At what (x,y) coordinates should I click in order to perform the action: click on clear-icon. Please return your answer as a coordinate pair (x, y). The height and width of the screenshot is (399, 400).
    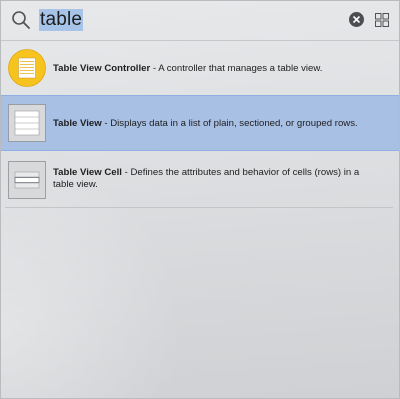
    Looking at the image, I should click on (356, 19).